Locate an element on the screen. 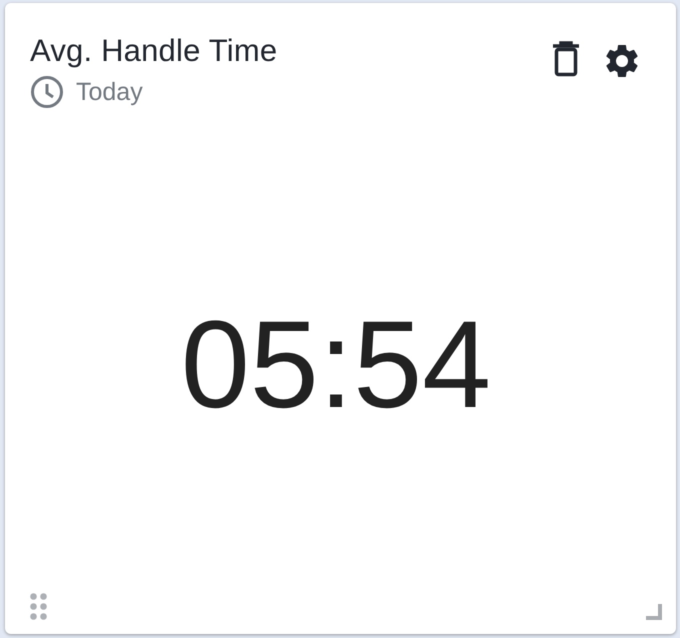 The width and height of the screenshot is (680, 638). resize-handle-icon is located at coordinates (654, 612).